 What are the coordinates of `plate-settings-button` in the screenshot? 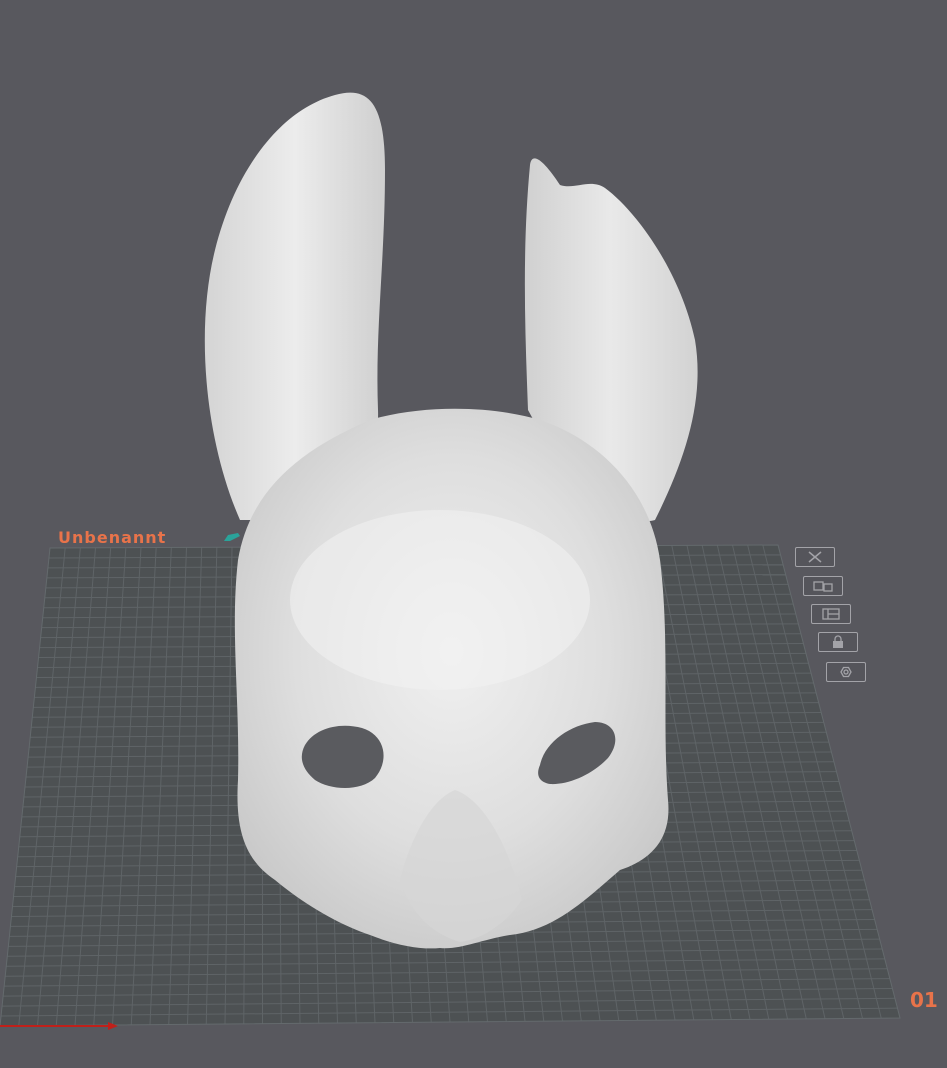 It's located at (846, 672).